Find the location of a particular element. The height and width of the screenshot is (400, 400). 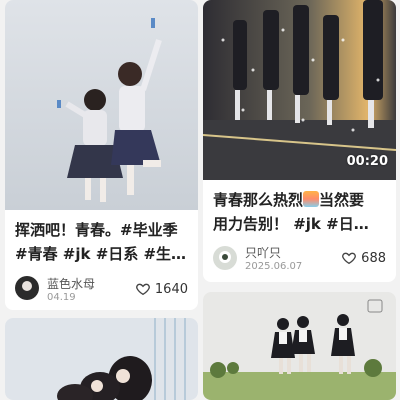

card-1-title-line1: 挥洒吧！青春。#毕业季 is located at coordinates (96, 230).